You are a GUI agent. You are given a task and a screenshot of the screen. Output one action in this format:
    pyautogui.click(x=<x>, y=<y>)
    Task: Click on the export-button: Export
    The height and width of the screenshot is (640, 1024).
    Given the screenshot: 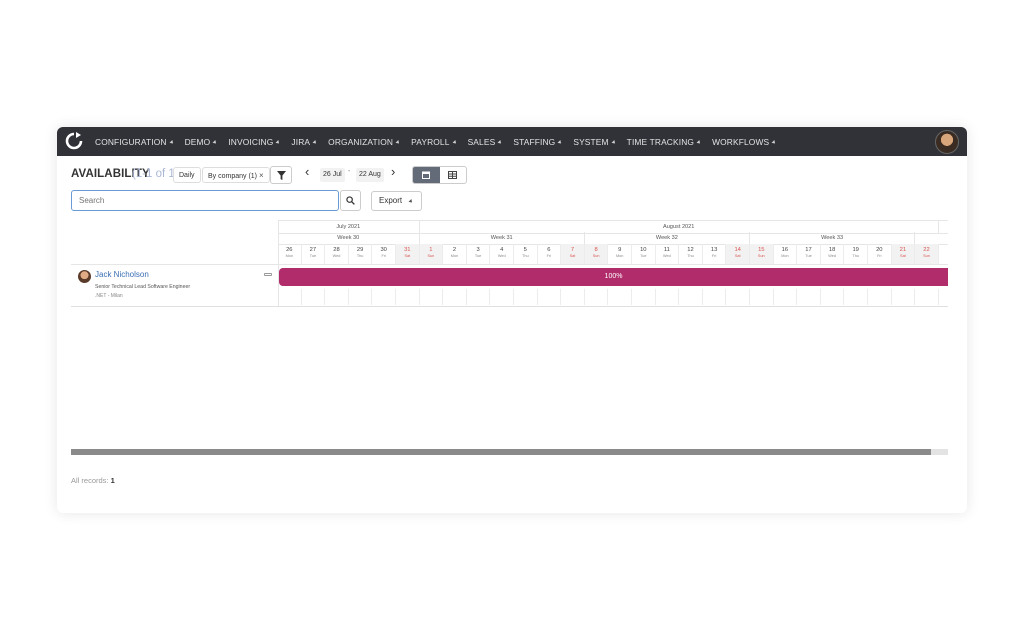 What is the action you would take?
    pyautogui.click(x=396, y=201)
    